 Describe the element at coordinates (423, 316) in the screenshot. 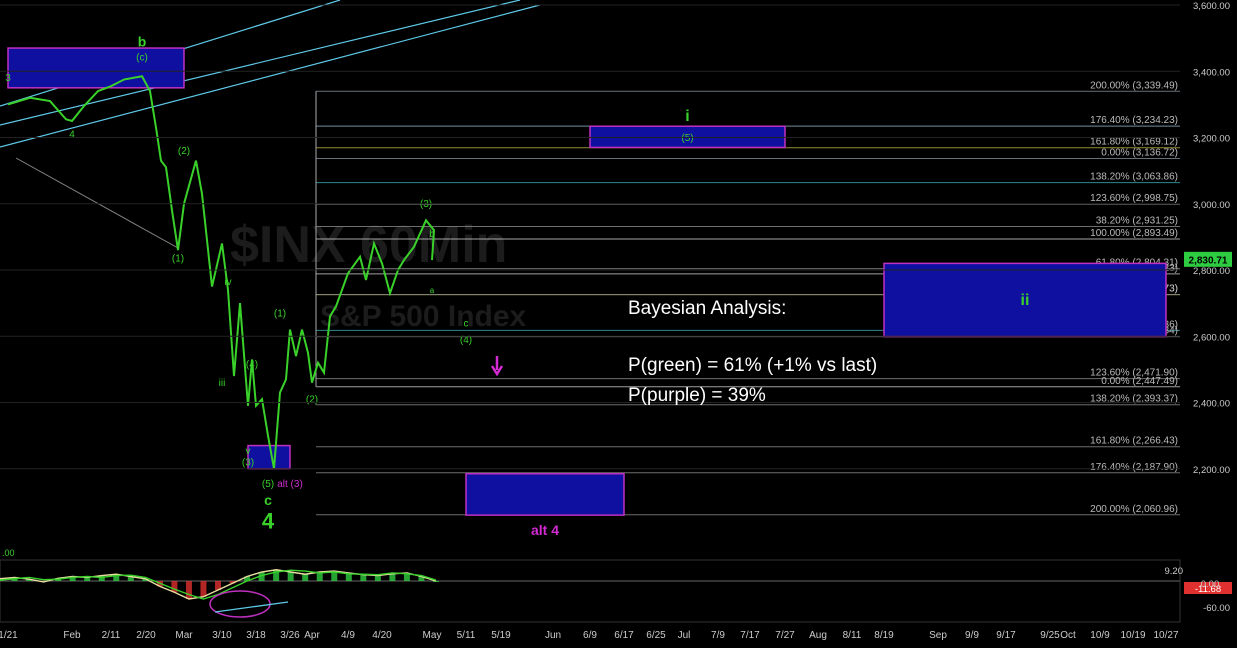

I see `watermark-subtitle: S&P 500 Index` at that location.